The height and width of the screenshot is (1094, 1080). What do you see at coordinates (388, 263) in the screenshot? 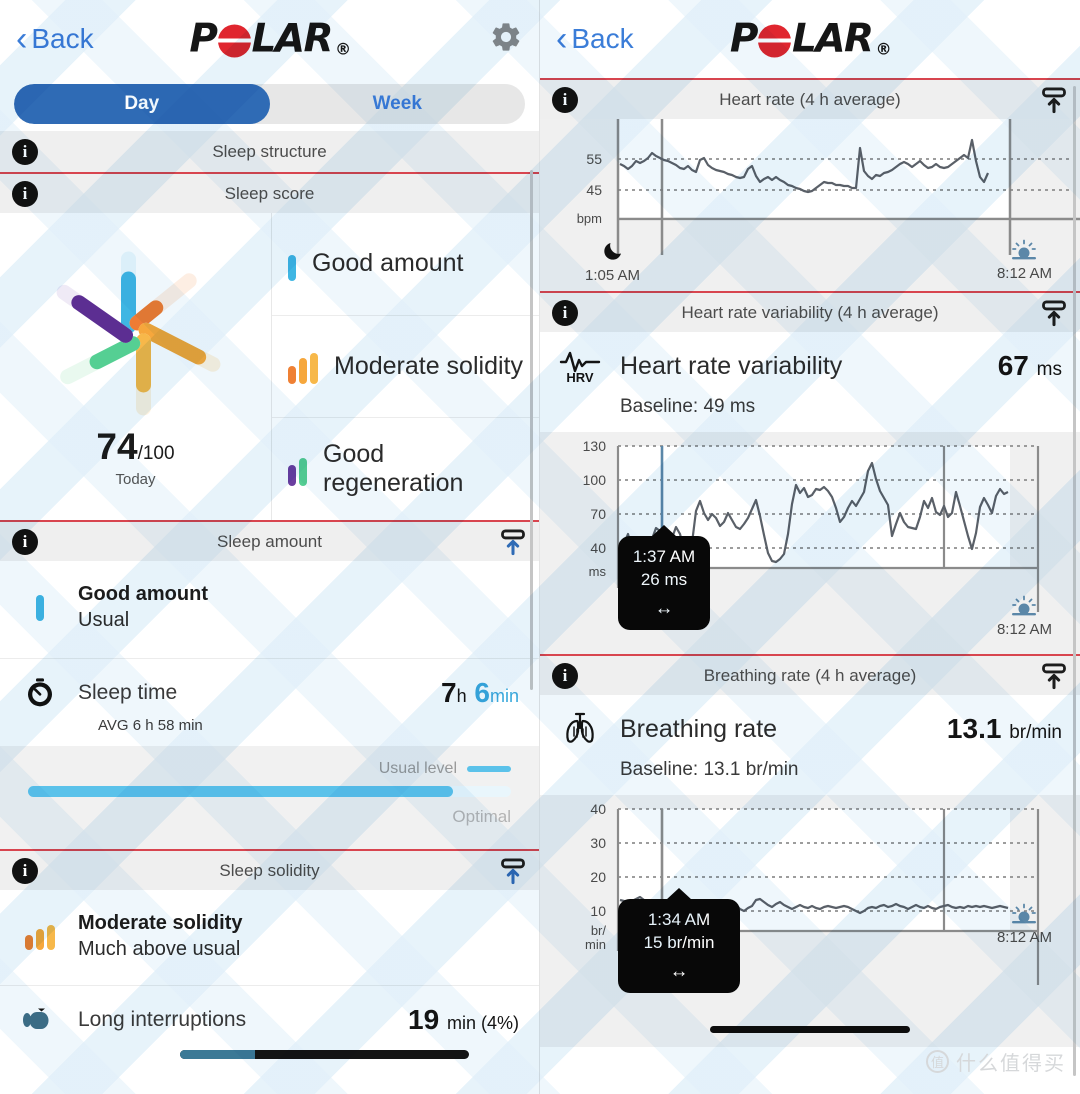
I see `score-item-label: Good amount` at bounding box center [388, 263].